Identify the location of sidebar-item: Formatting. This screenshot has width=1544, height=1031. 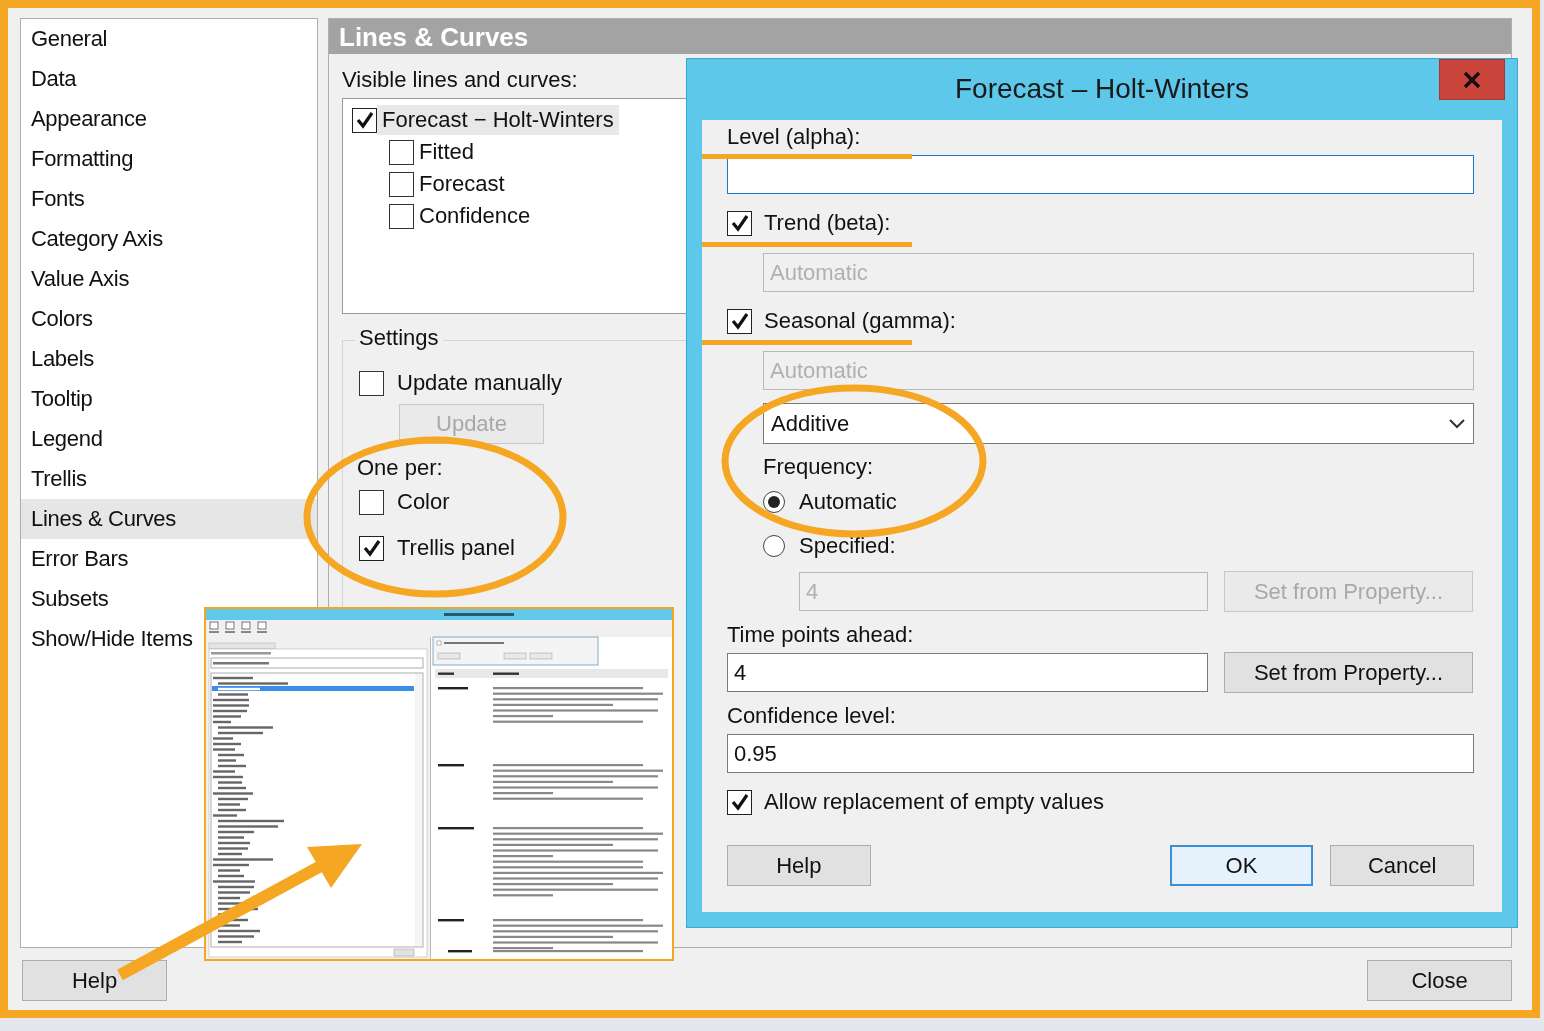
(80, 159).